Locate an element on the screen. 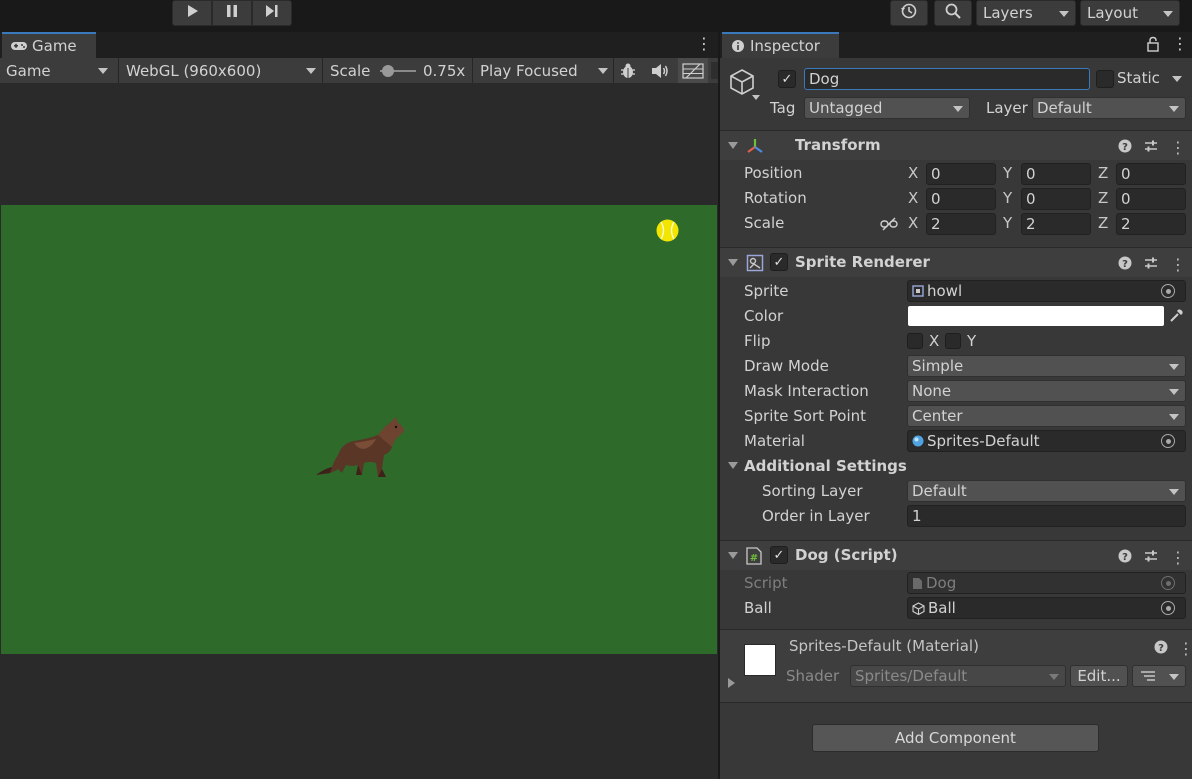  lock-icon is located at coordinates (1153, 46).